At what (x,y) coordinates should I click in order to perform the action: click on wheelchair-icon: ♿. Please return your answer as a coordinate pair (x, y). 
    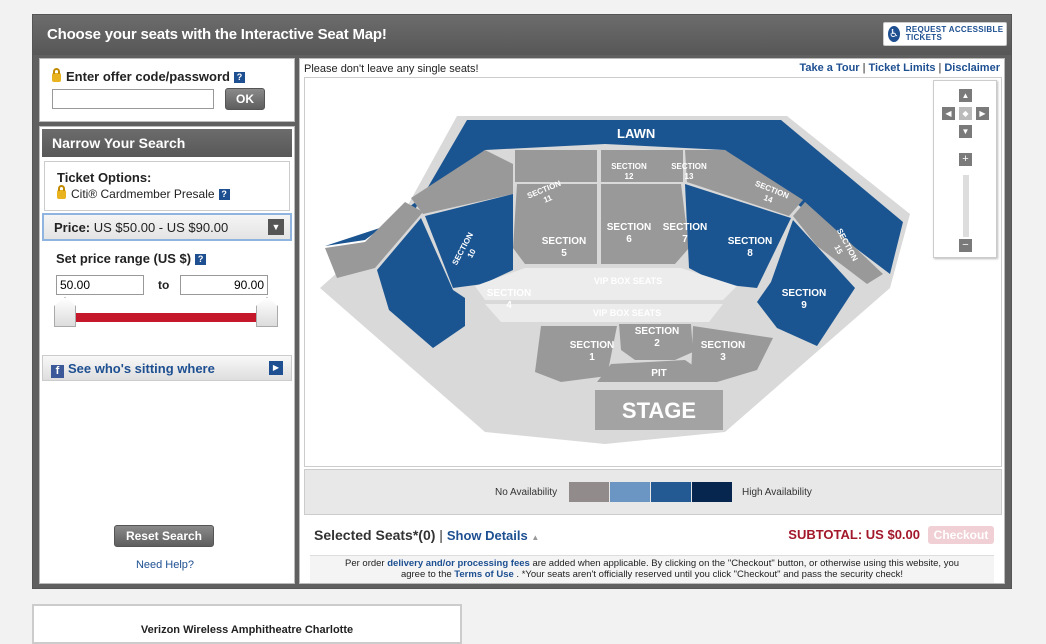
    Looking at the image, I should click on (894, 34).